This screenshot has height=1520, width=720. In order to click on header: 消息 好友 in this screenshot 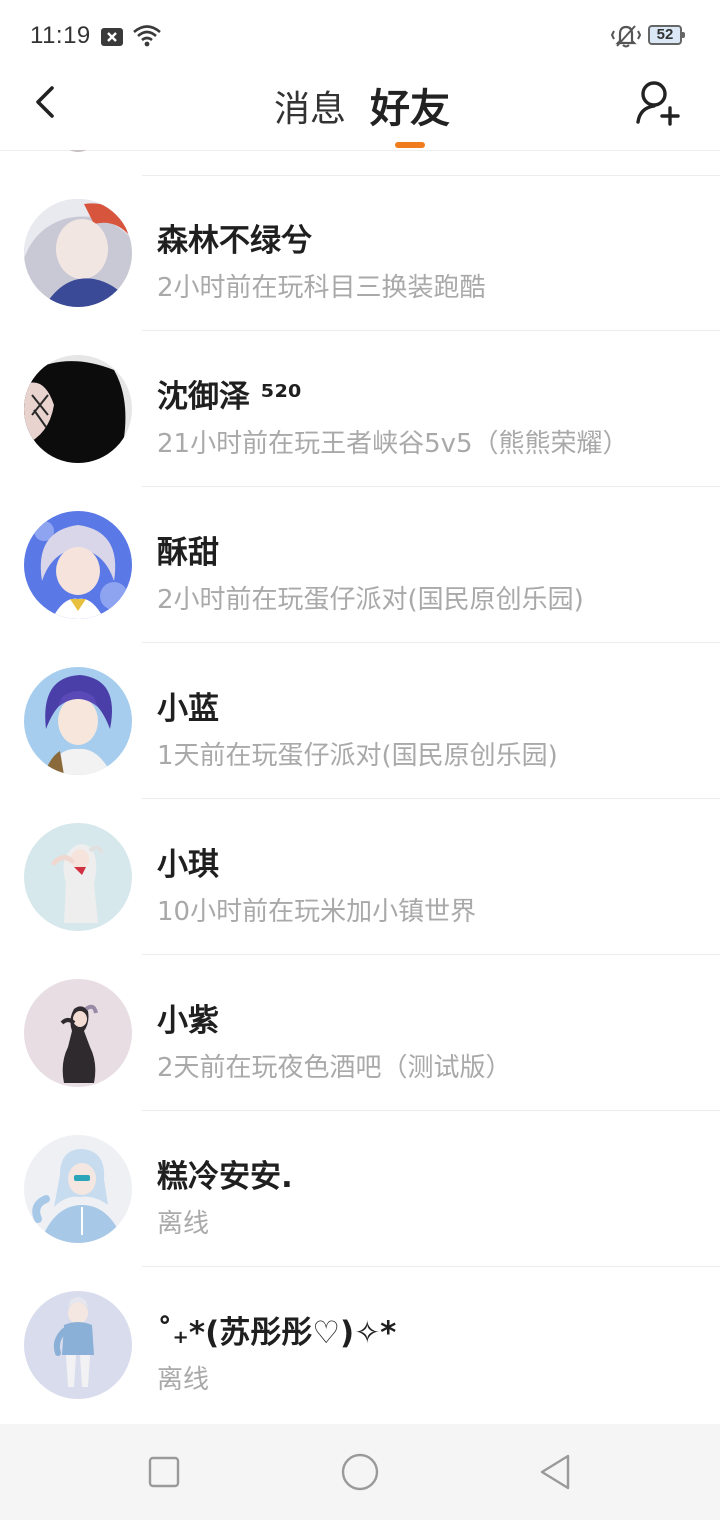, I will do `click(360, 111)`.